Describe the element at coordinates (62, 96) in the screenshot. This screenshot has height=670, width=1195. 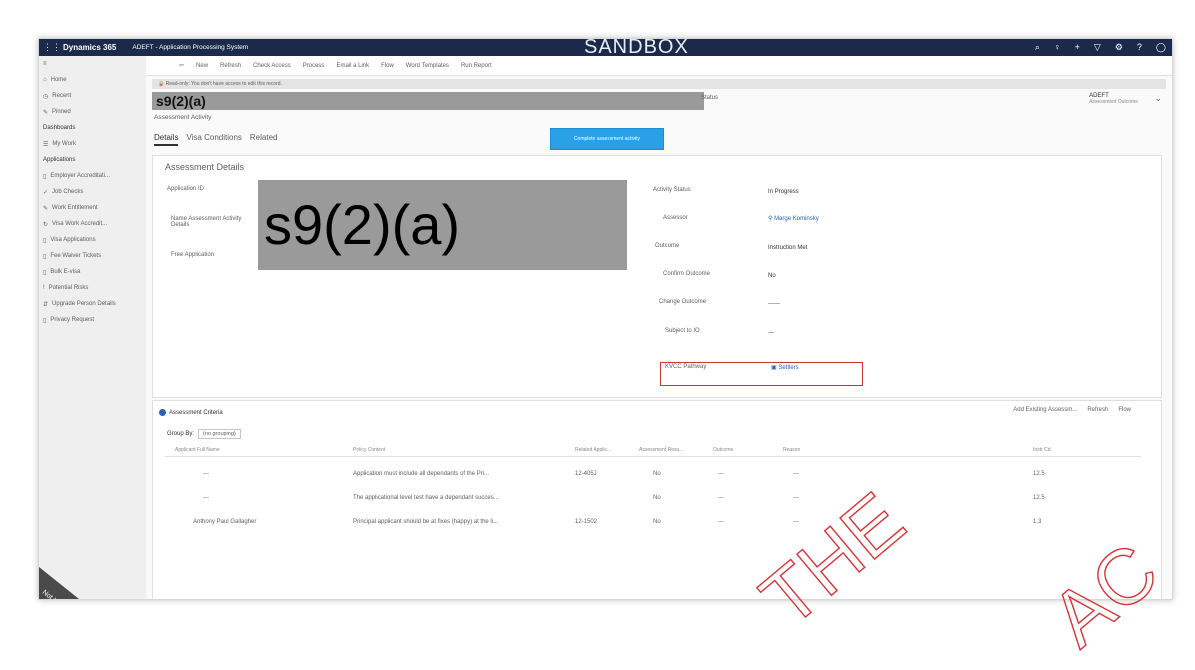
I see `sidebar-item-label: Recent` at that location.